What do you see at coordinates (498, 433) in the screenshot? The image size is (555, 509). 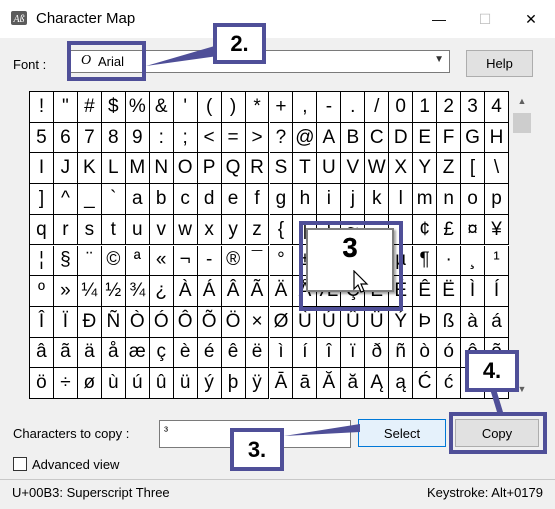 I see `copy-button-highlight` at bounding box center [498, 433].